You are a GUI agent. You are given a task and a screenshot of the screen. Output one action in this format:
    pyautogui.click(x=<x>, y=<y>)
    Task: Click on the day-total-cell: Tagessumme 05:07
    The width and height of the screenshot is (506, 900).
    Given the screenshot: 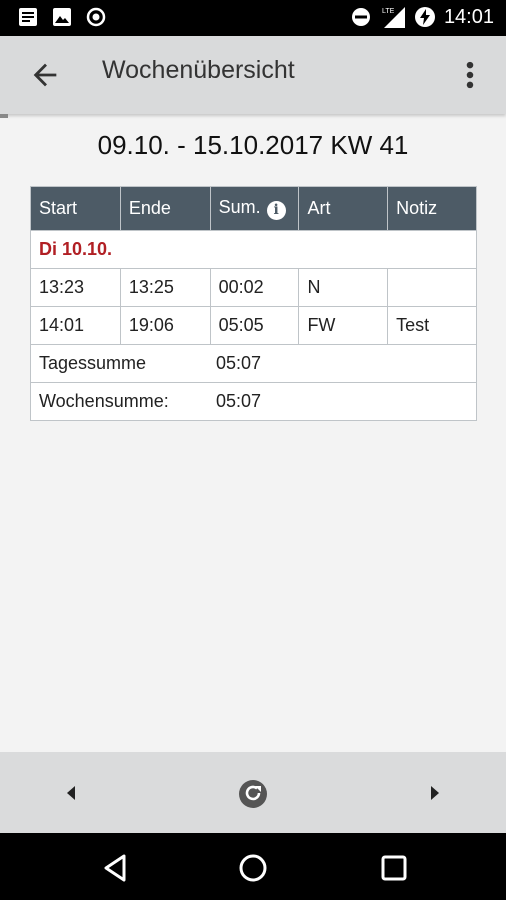 What is the action you would take?
    pyautogui.click(x=253, y=363)
    